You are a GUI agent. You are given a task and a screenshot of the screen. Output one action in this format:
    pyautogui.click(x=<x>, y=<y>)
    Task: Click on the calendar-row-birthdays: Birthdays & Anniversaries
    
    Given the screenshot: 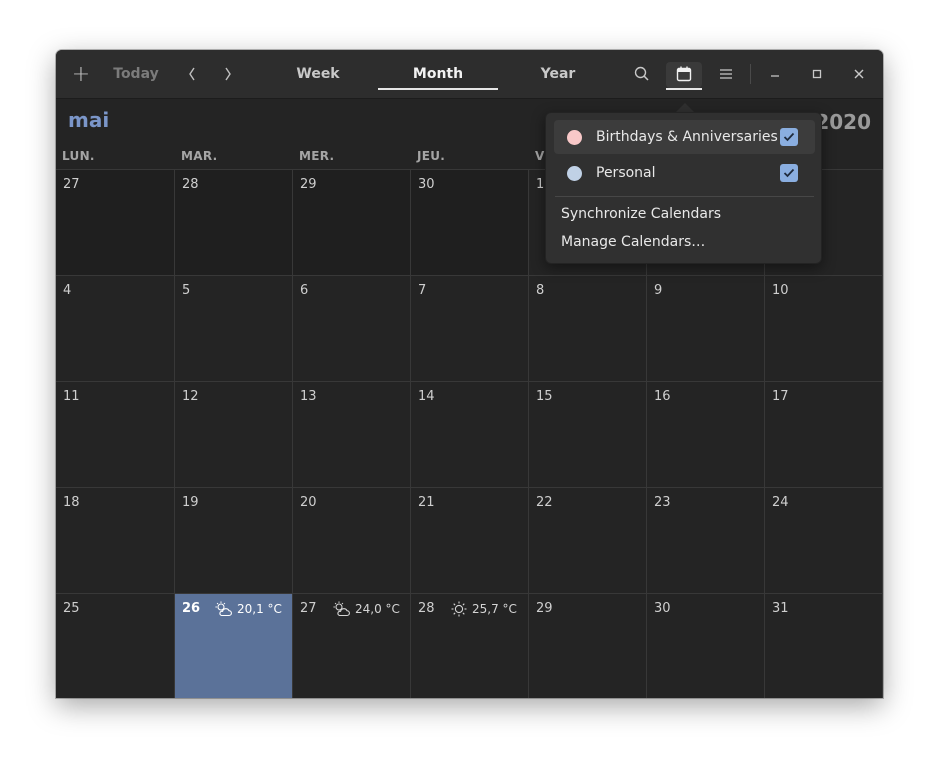 What is the action you would take?
    pyautogui.click(x=684, y=137)
    